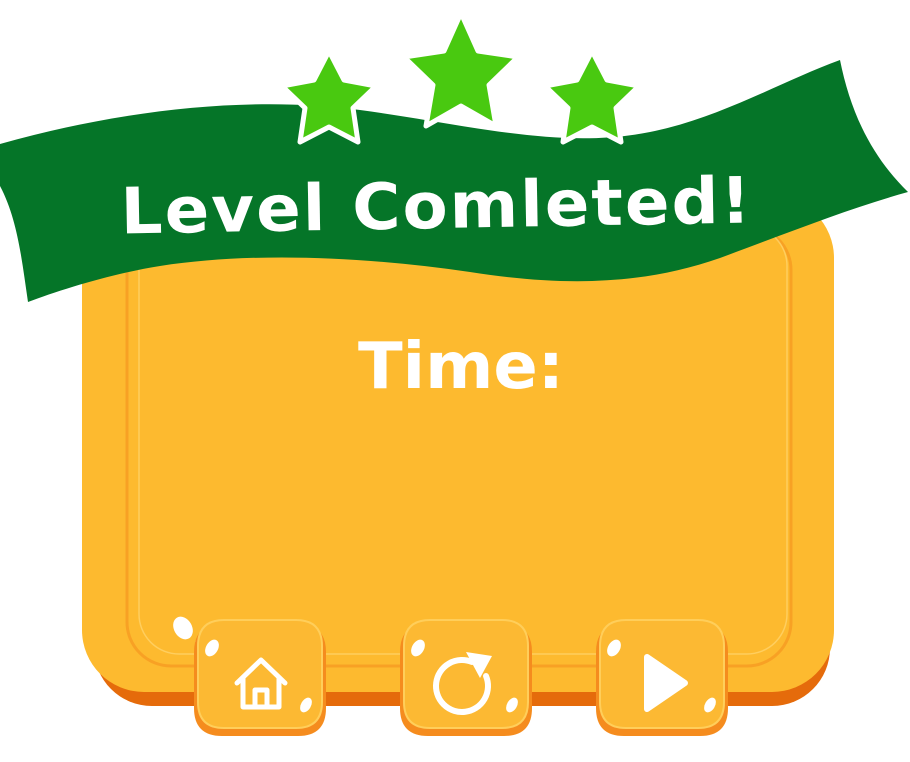 Image resolution: width=910 pixels, height=762 pixels. I want to click on home-button, so click(260, 677).